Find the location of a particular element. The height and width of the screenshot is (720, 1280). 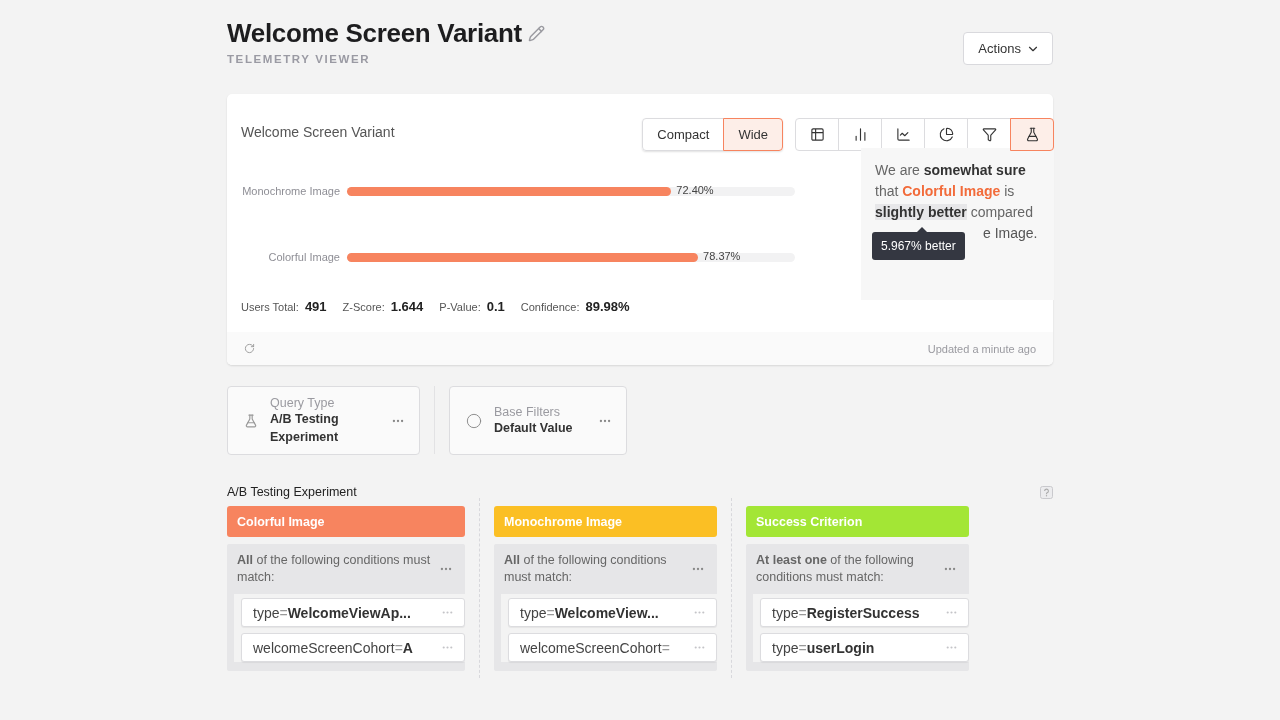

stat-label: Confidence: is located at coordinates (550, 307).